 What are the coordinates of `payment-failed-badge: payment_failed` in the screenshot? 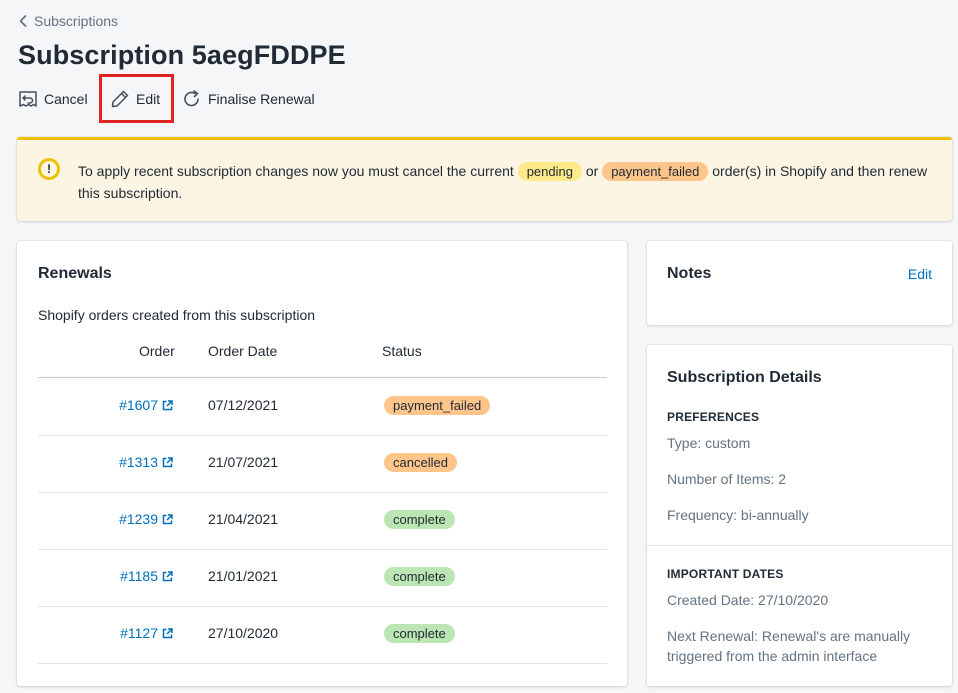 It's located at (655, 171).